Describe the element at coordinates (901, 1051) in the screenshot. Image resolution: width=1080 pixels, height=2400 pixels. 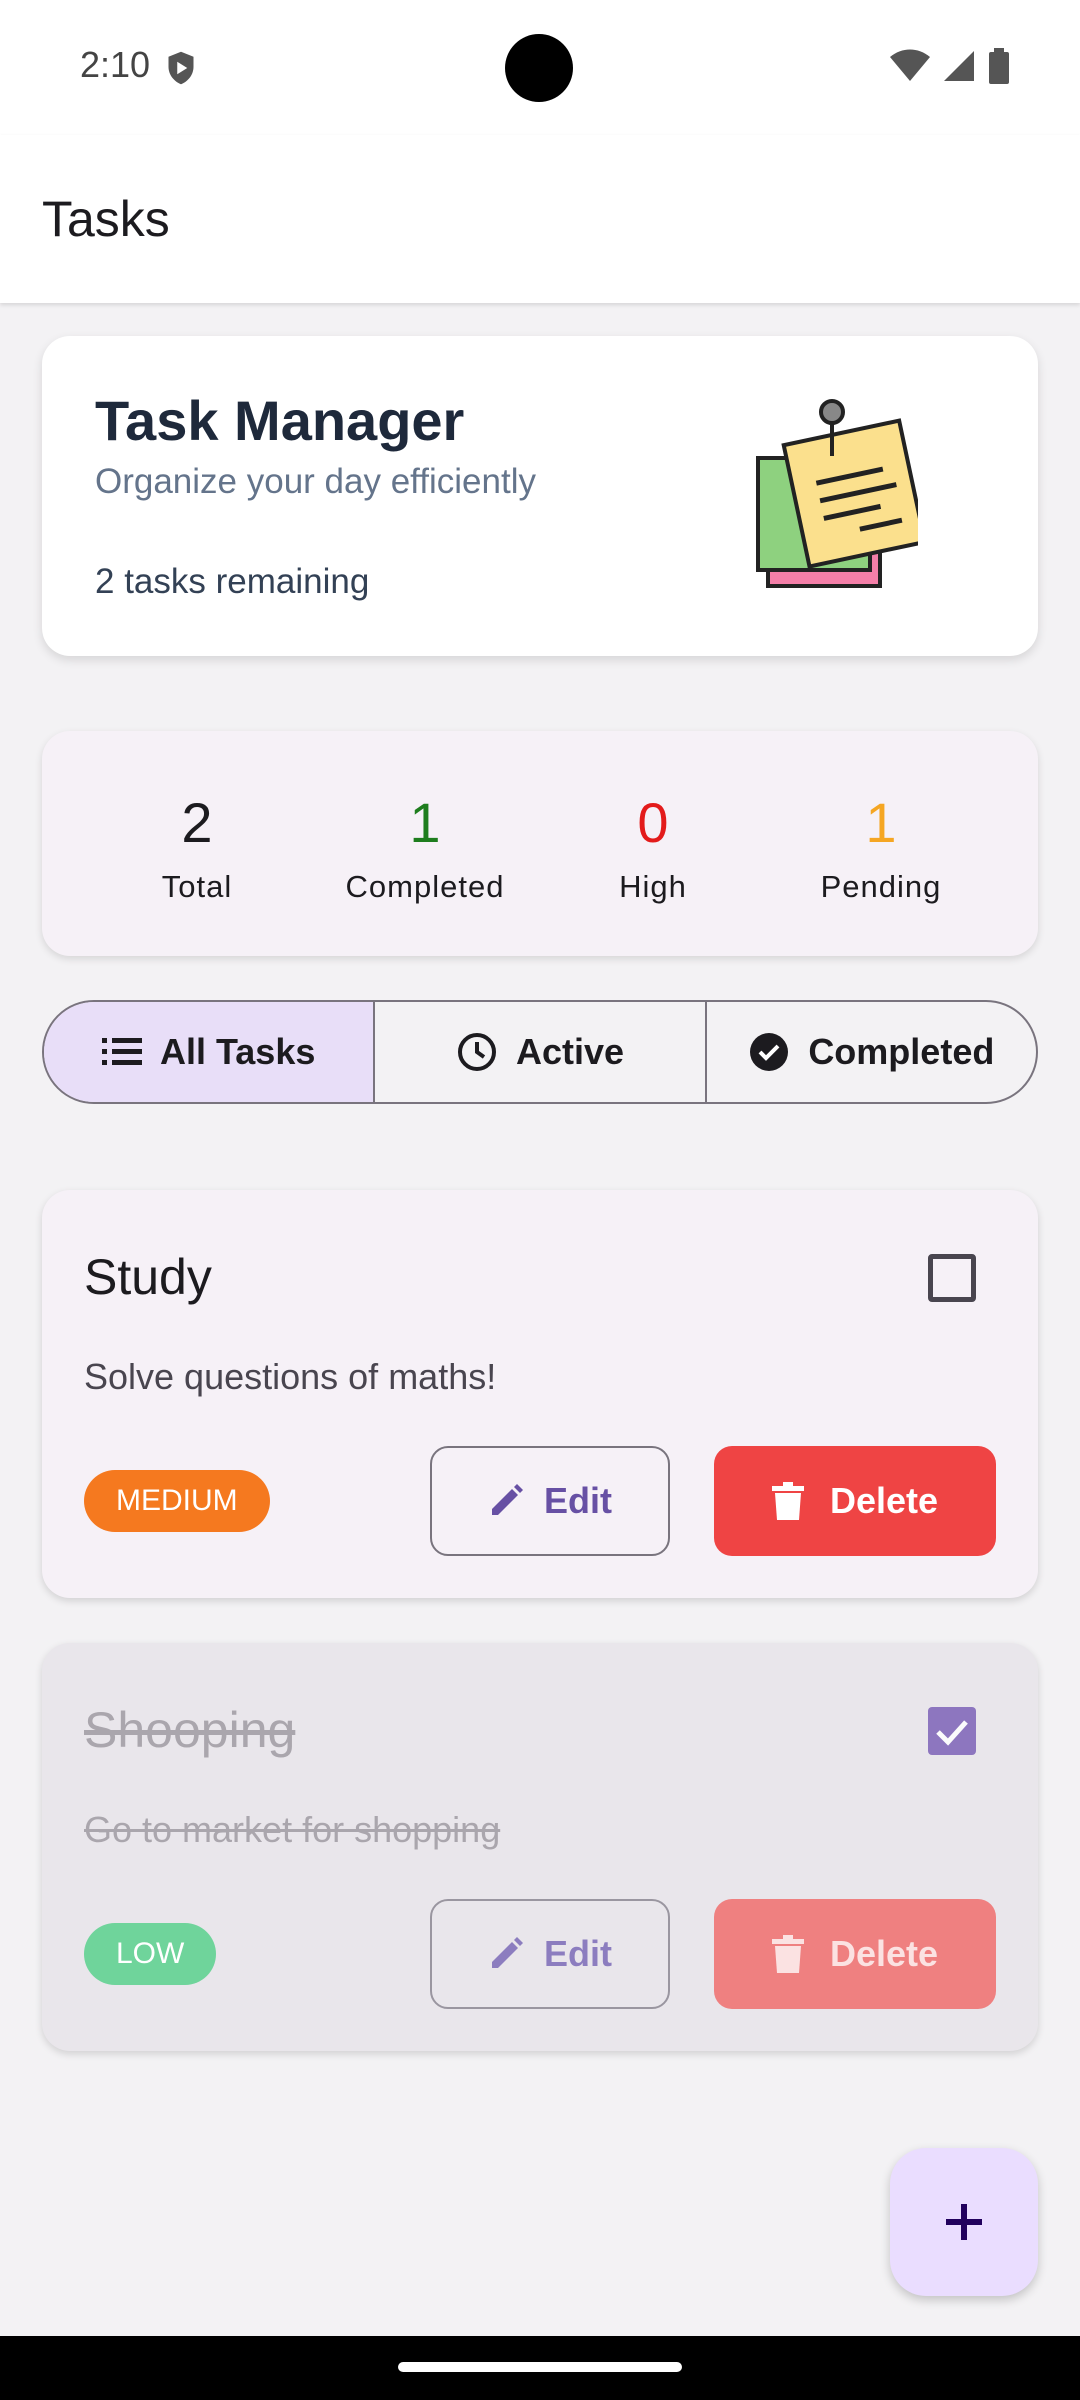
I see `filter-label: Completed` at that location.